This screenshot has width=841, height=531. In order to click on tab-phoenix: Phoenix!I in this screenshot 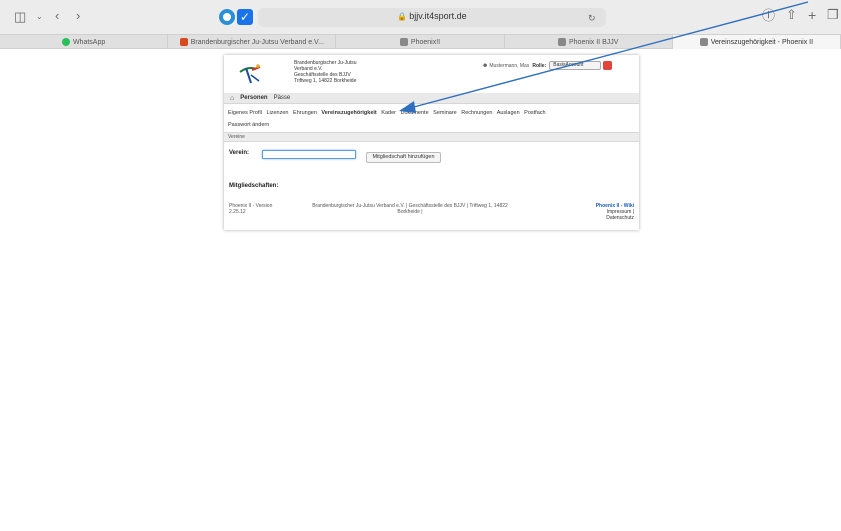, I will do `click(420, 42)`.